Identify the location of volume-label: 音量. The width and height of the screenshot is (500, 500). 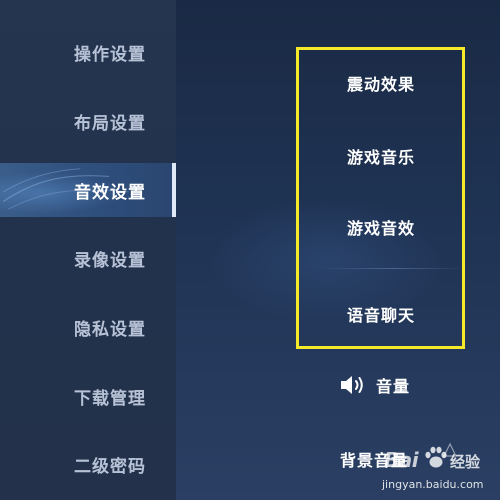
(393, 386).